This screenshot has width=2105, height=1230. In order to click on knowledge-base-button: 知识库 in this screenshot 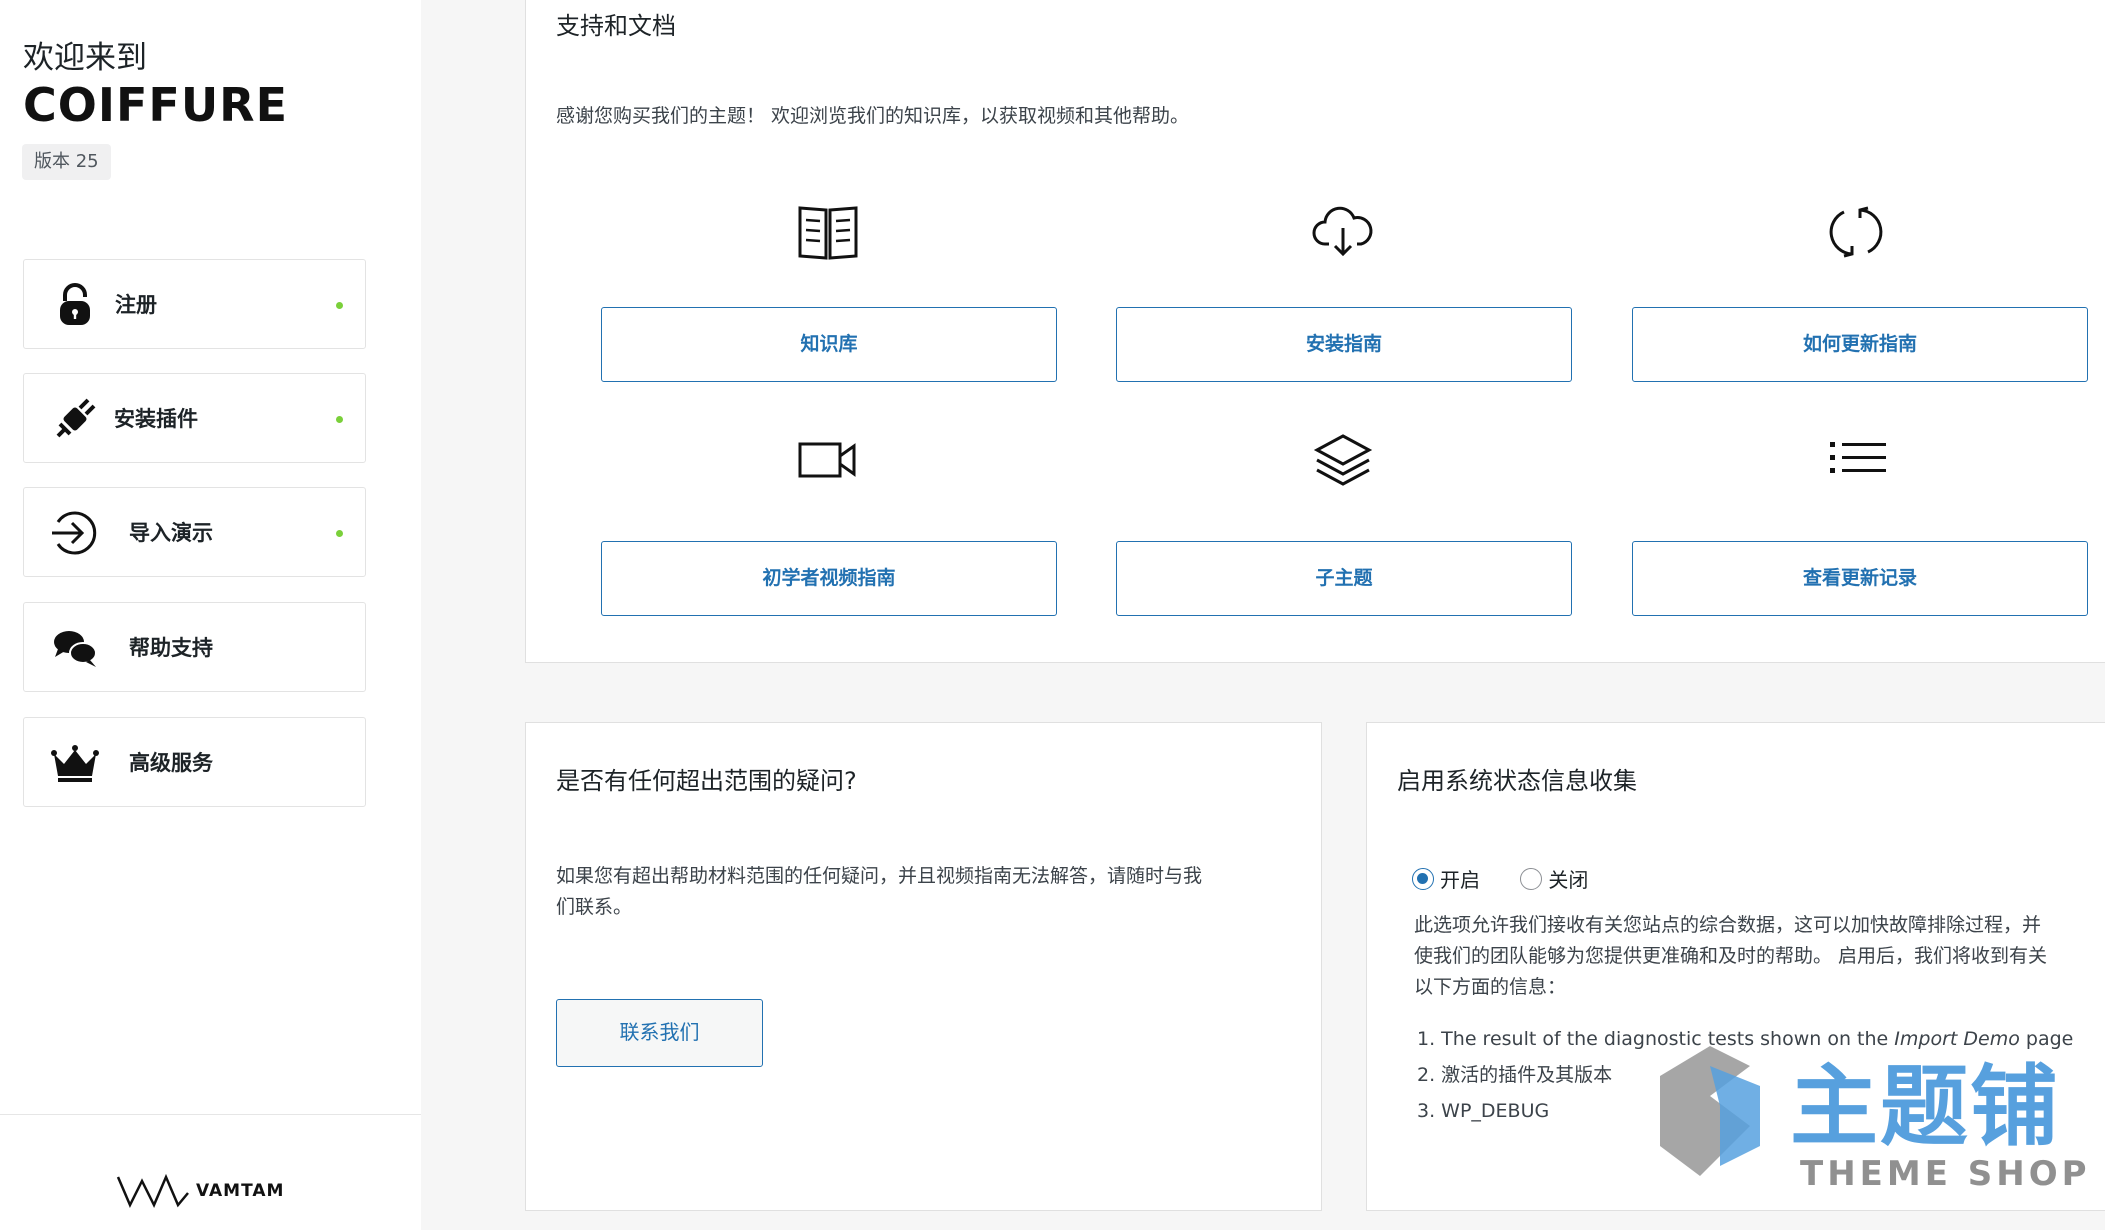, I will do `click(829, 344)`.